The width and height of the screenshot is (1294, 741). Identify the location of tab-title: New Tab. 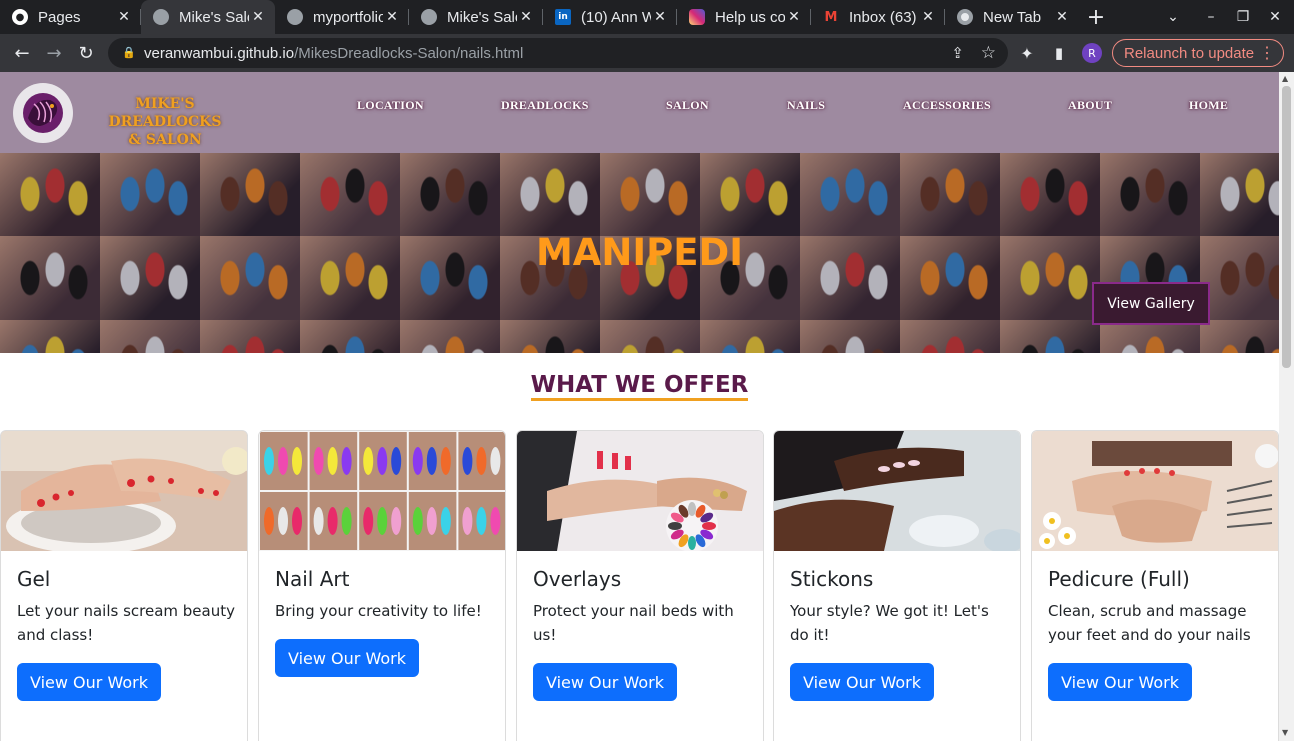
(1012, 17).